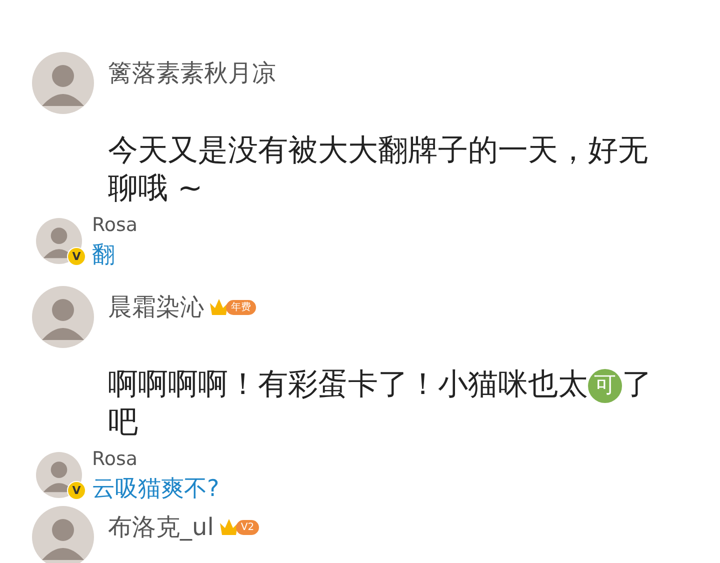  What do you see at coordinates (248, 527) in the screenshot?
I see `member-badge: V2` at bounding box center [248, 527].